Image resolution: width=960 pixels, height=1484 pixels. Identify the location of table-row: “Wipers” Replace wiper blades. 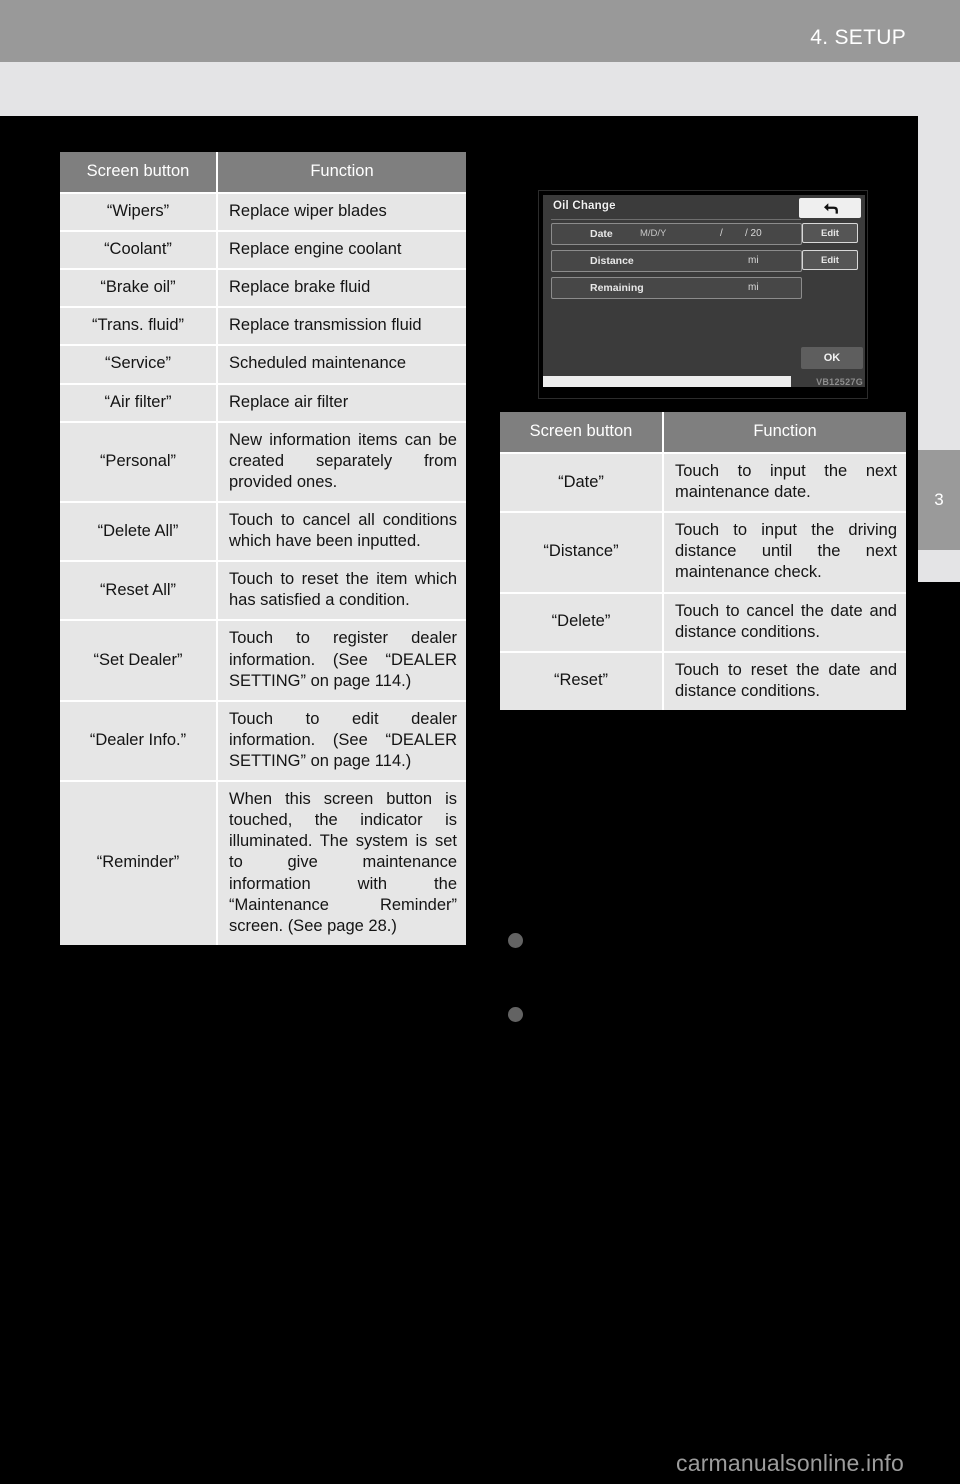
(263, 211).